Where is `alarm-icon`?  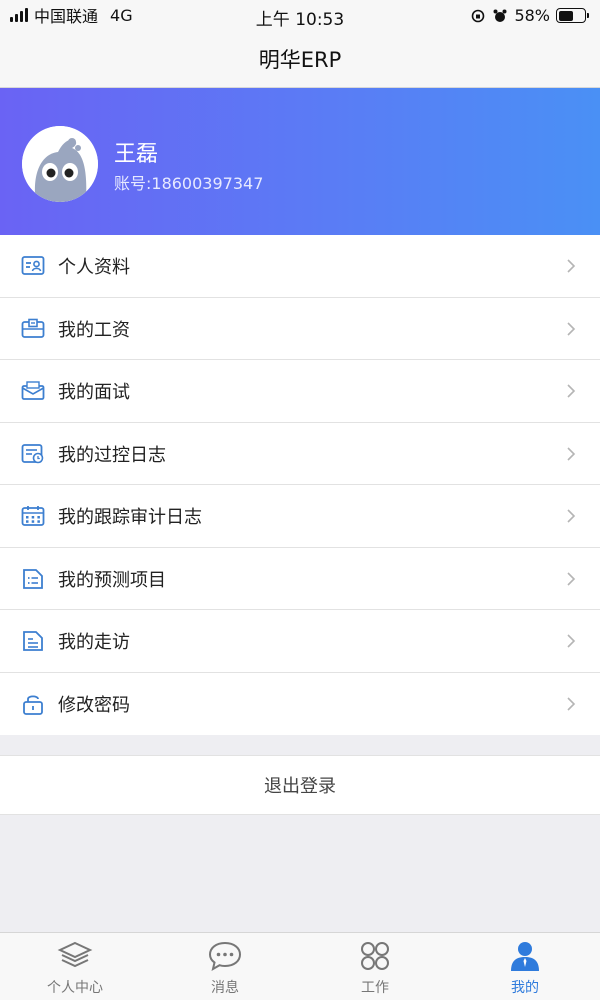
alarm-icon is located at coordinates (500, 15).